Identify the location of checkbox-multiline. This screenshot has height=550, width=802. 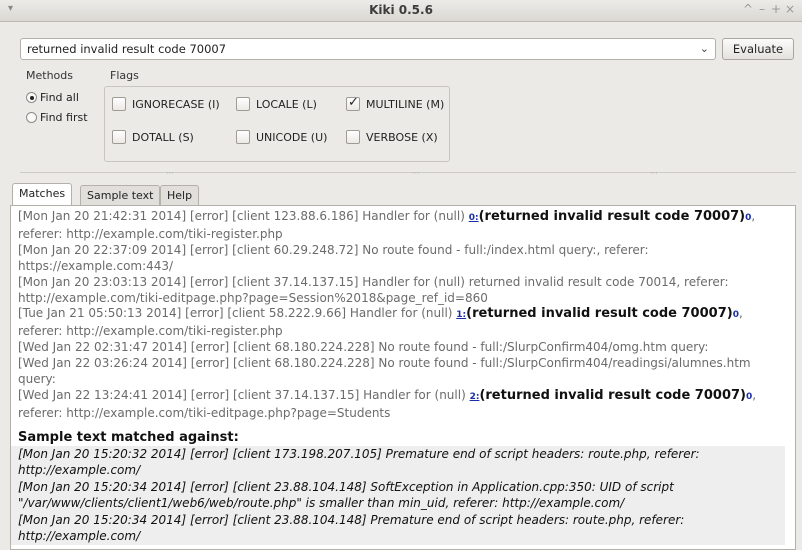
(353, 103).